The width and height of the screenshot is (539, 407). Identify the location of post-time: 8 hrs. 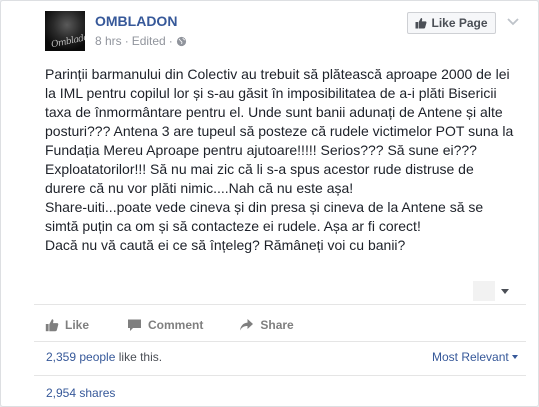
(108, 41).